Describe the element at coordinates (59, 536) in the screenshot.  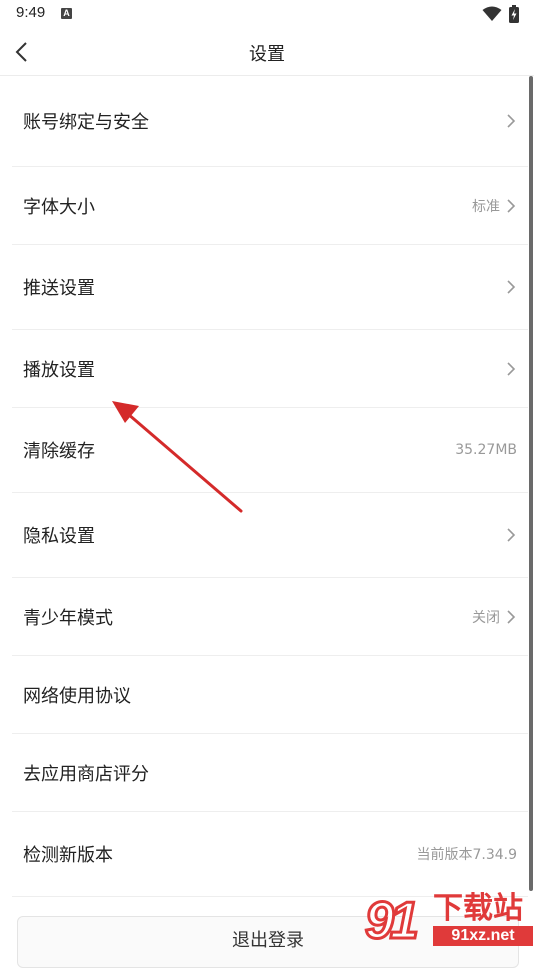
I see `setting-label: 隐私设置` at that location.